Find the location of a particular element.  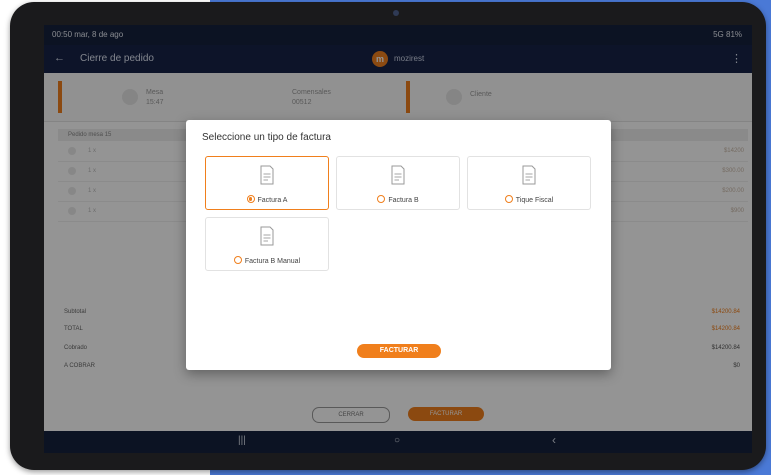

camera-icon is located at coordinates (396, 13).